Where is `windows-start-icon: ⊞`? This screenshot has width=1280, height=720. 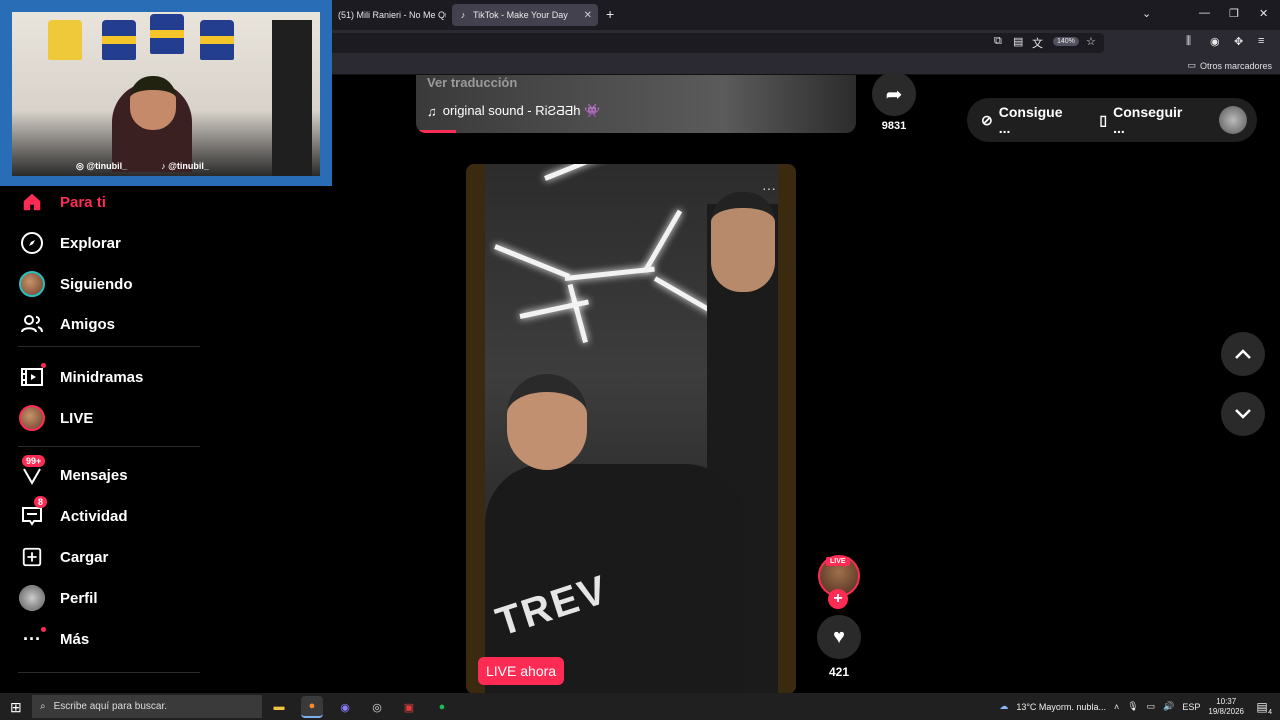 windows-start-icon: ⊞ is located at coordinates (16, 707).